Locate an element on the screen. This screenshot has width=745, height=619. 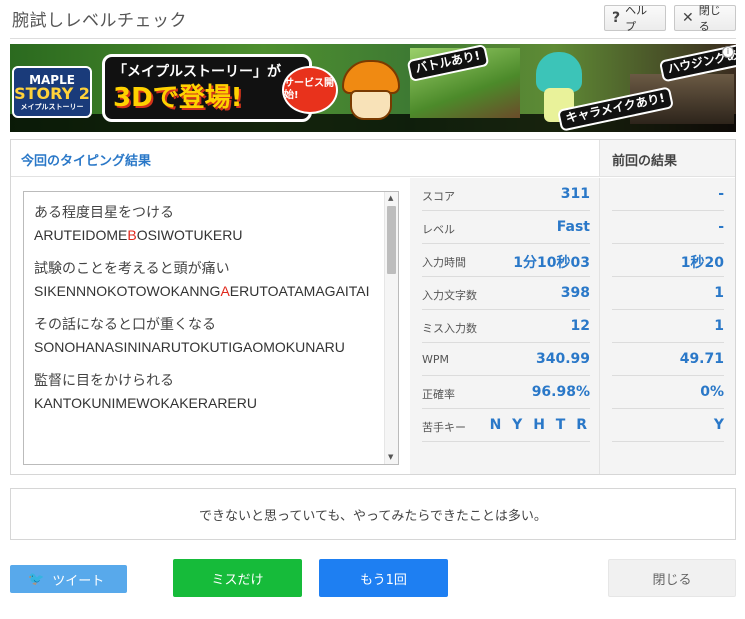
motivational-quote: できないと思っていても、やってみたらできたことは多い。 is located at coordinates (373, 514).